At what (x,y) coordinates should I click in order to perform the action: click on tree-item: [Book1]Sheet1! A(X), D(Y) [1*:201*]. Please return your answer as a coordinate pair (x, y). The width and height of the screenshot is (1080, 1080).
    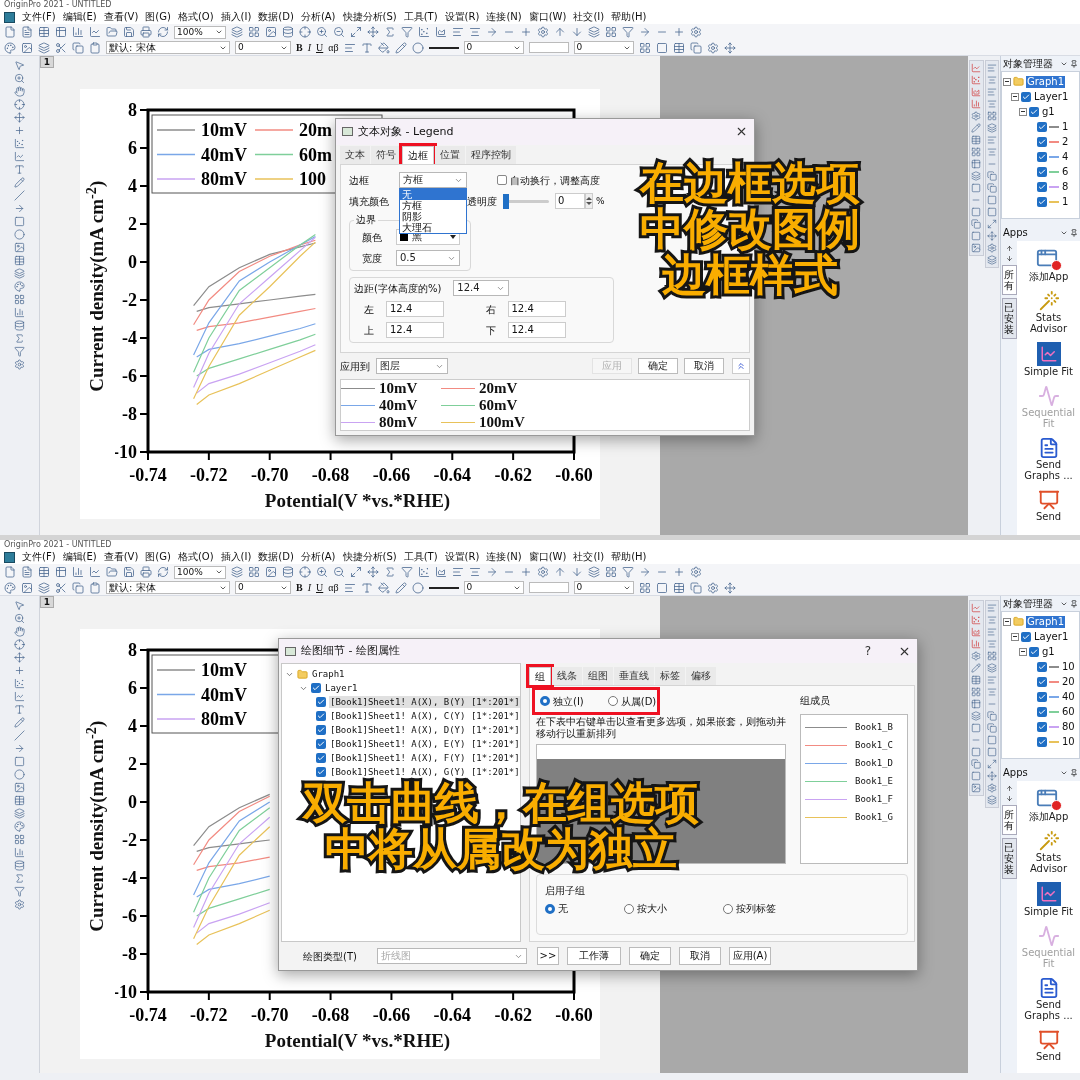
    Looking at the image, I should click on (424, 730).